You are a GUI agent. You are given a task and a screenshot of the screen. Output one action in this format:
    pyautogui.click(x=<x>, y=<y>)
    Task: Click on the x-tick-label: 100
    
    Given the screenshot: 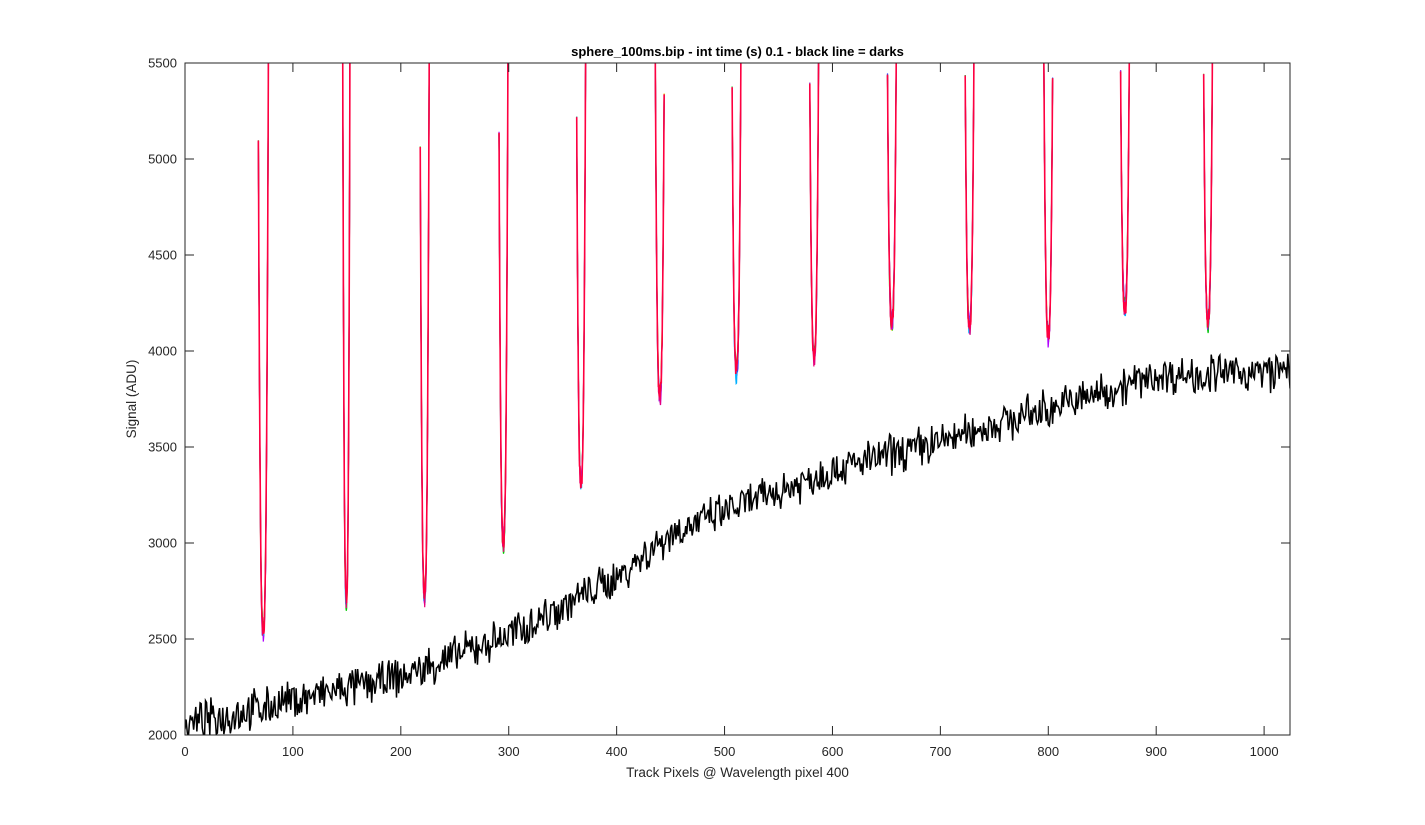 What is the action you would take?
    pyautogui.click(x=293, y=751)
    